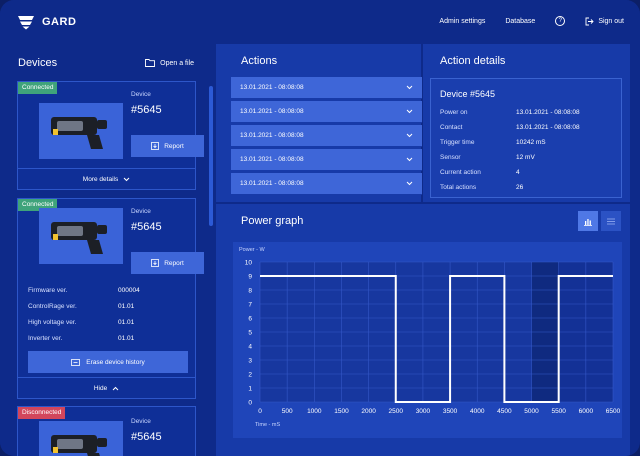 This screenshot has height=456, width=640. What do you see at coordinates (460, 172) in the screenshot?
I see `detail-key: Current action` at bounding box center [460, 172].